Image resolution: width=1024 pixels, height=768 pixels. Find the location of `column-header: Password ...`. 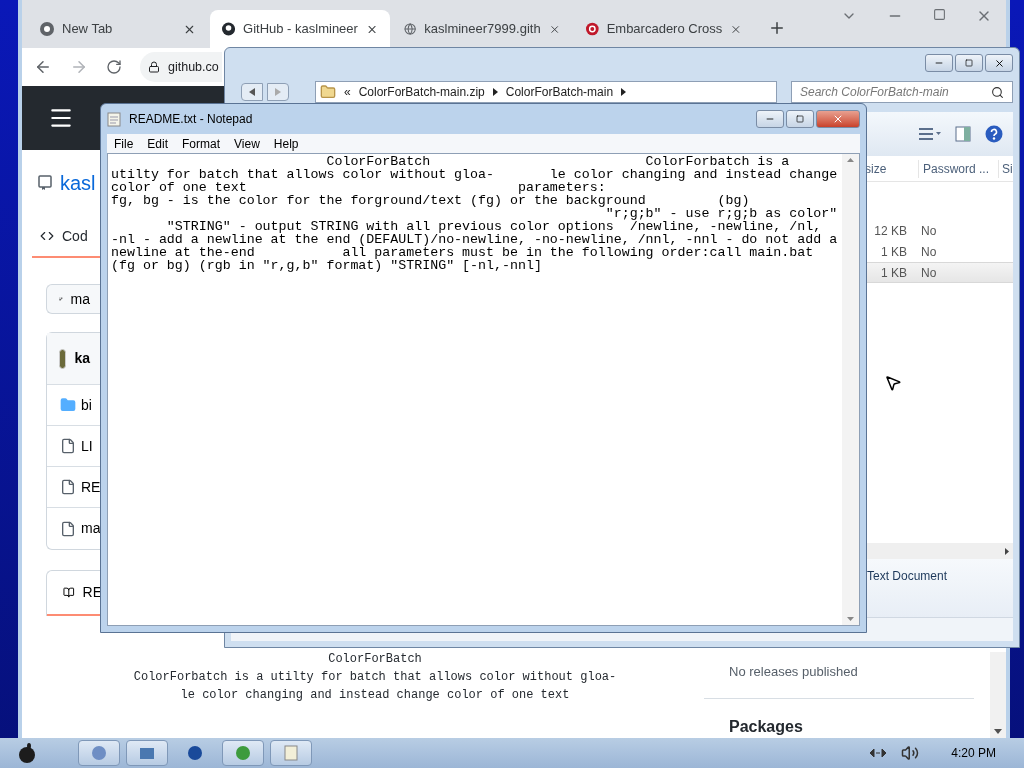

column-header: Password ... is located at coordinates (959, 168).